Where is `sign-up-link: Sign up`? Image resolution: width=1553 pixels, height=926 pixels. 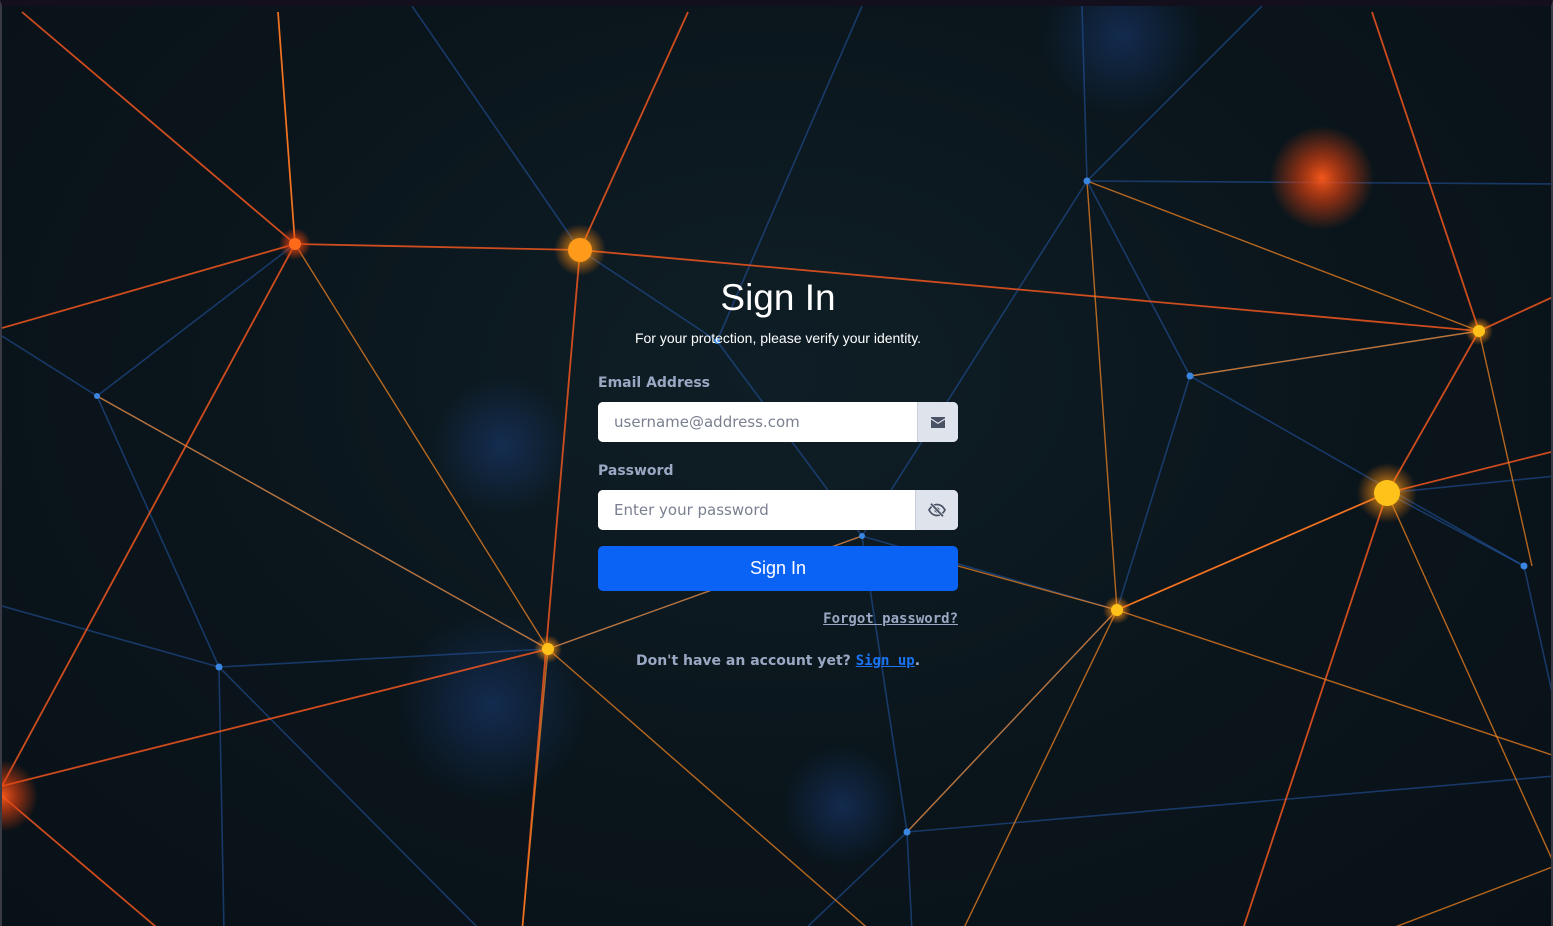
sign-up-link: Sign up is located at coordinates (885, 661).